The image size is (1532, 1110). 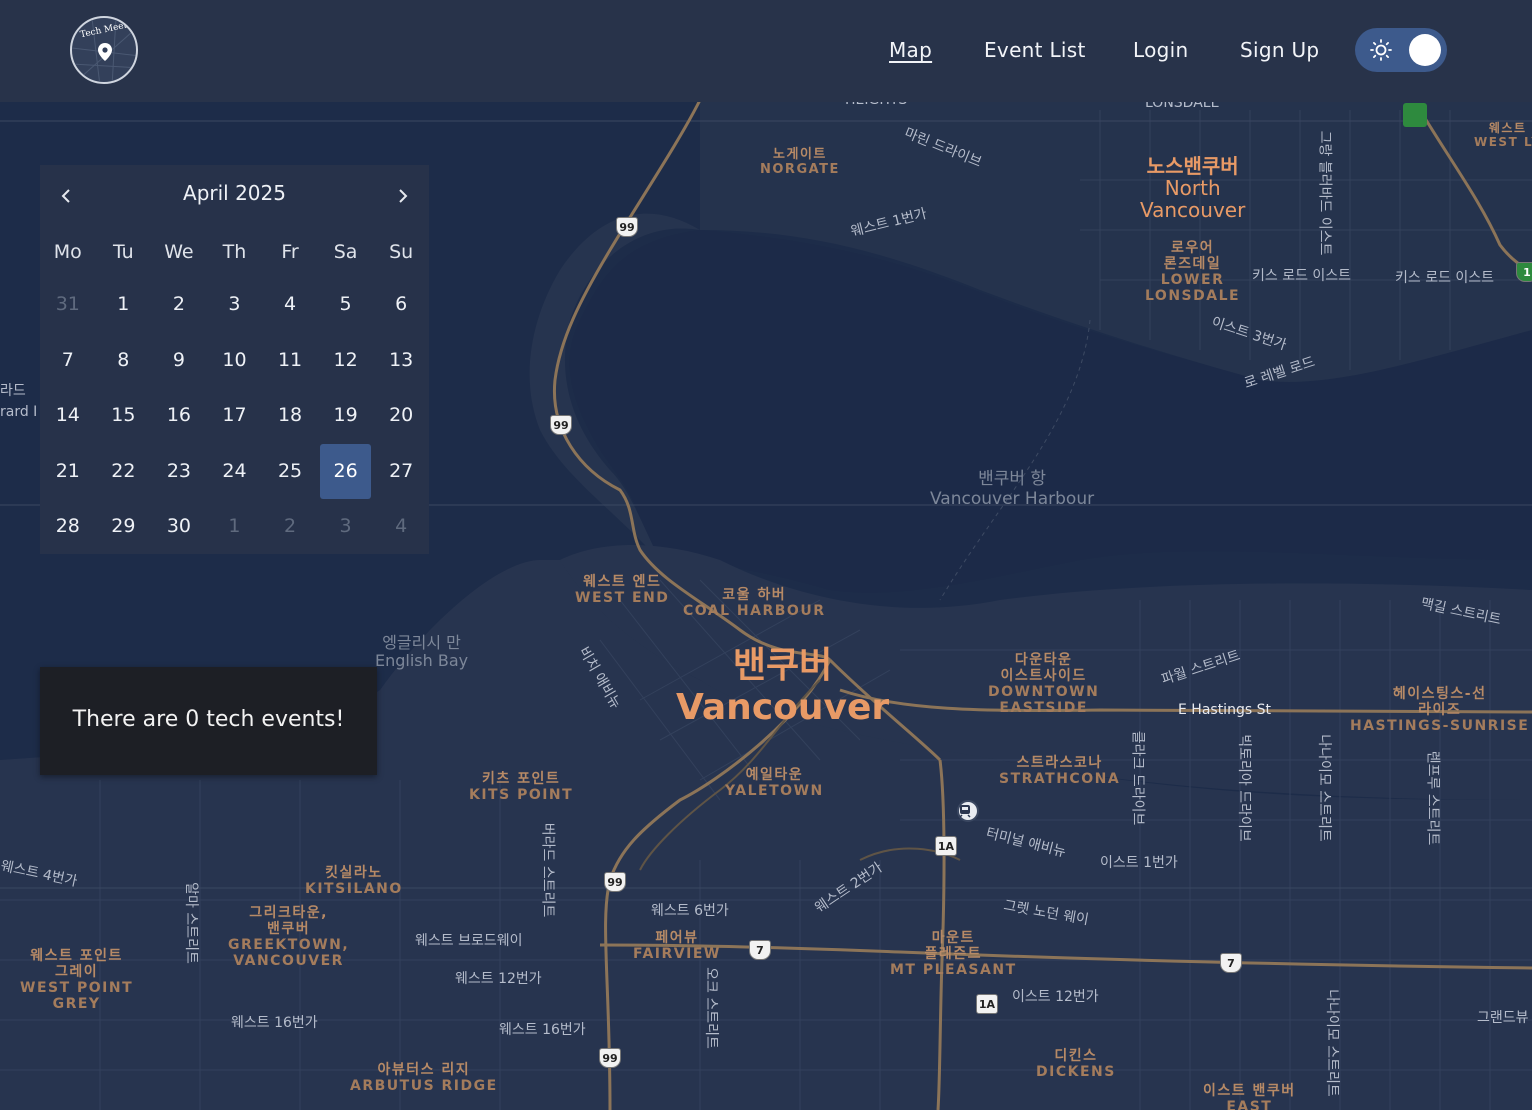 I want to click on calendar-day: 22, so click(x=124, y=472).